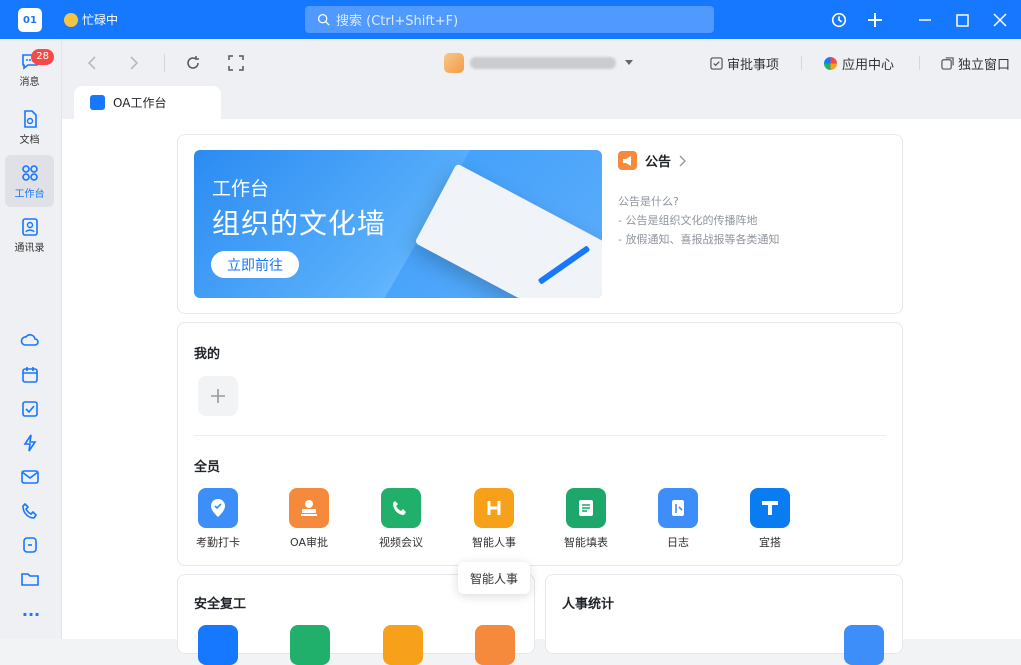 The width and height of the screenshot is (1021, 665). I want to click on app-center-button: 应用中心, so click(859, 63).